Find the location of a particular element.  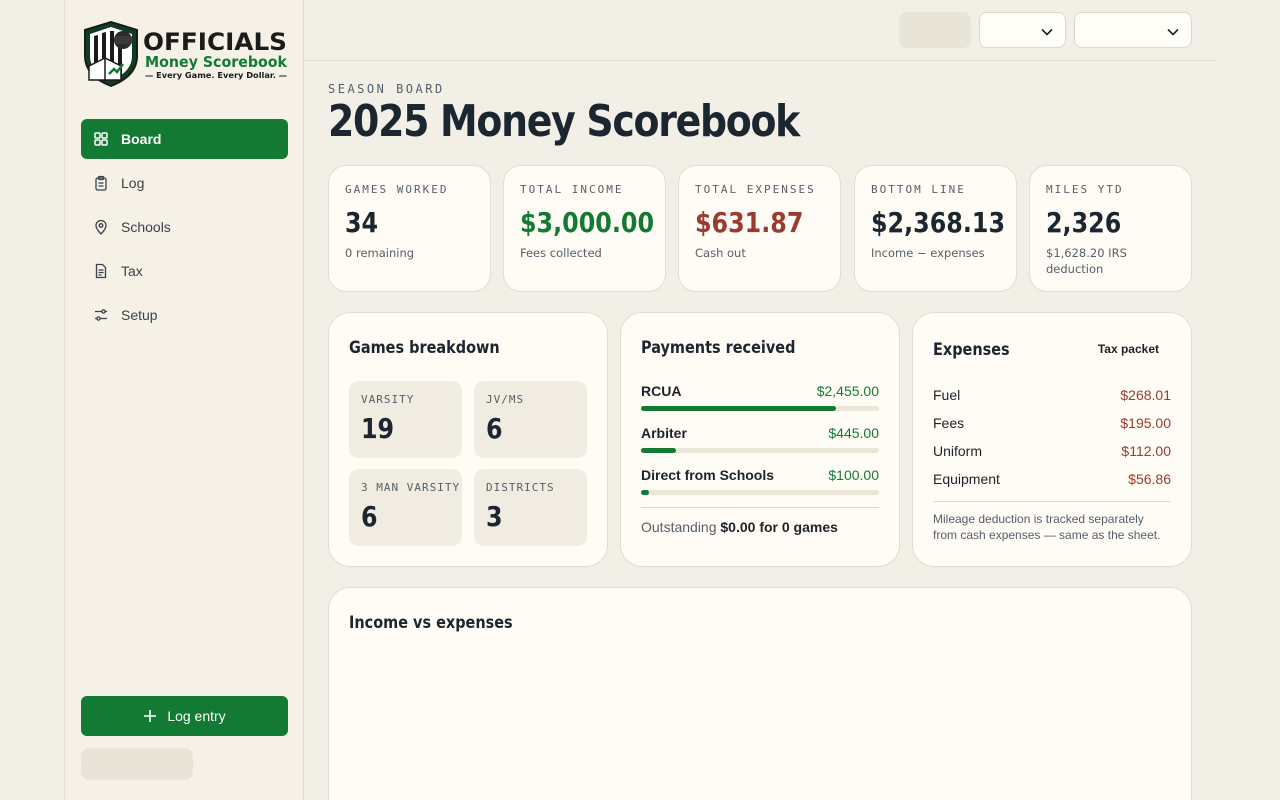

stat-label: MILES YTD is located at coordinates (1085, 189).